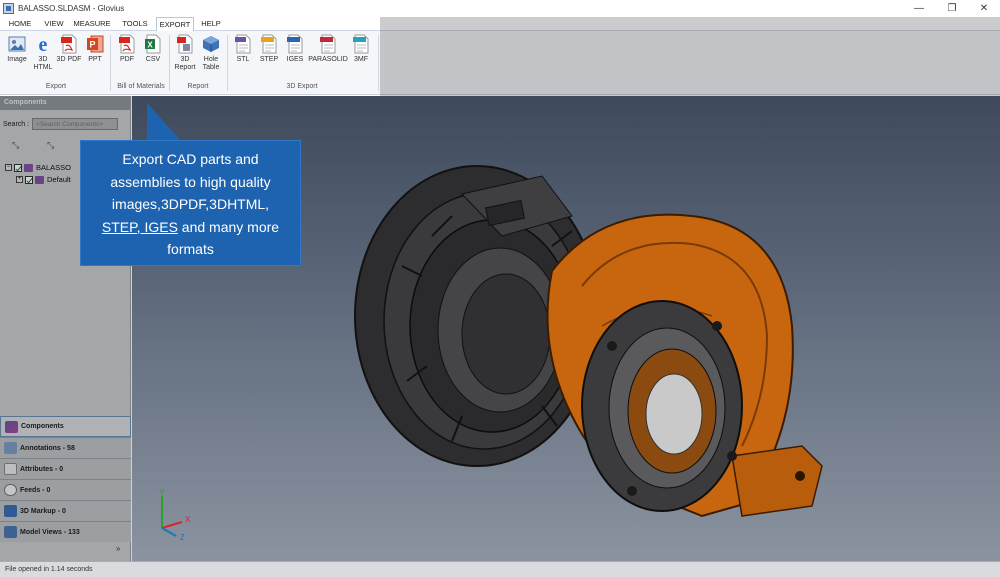 The width and height of the screenshot is (1000, 577). What do you see at coordinates (35, 490) in the screenshot?
I see `tab-label: Feeds - 0` at bounding box center [35, 490].